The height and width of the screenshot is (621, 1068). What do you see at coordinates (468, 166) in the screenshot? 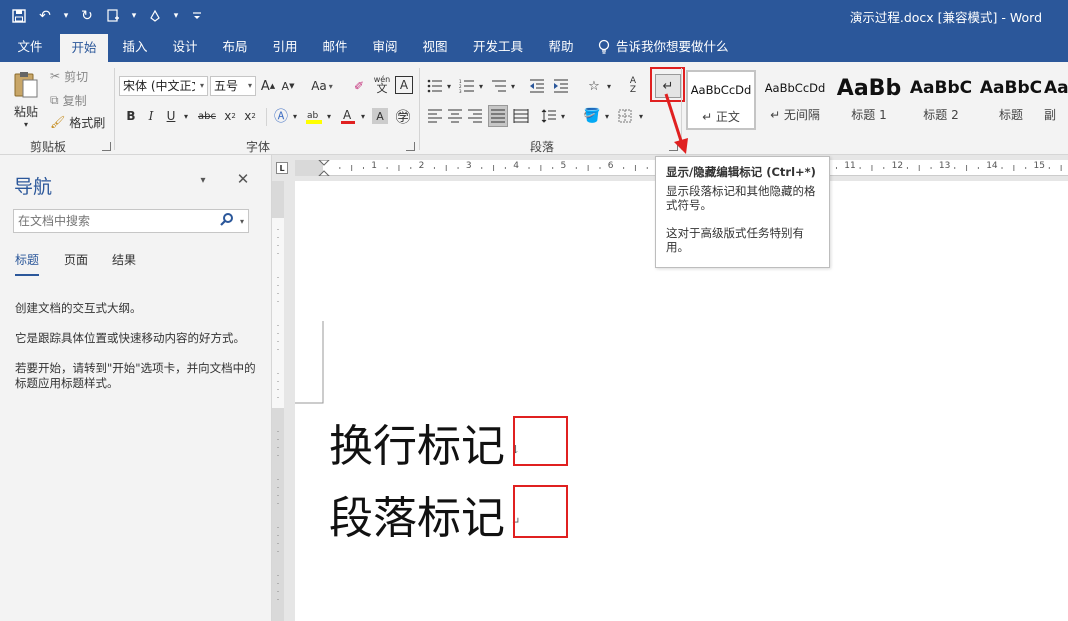
I see `ruler-label: 3` at bounding box center [468, 166].